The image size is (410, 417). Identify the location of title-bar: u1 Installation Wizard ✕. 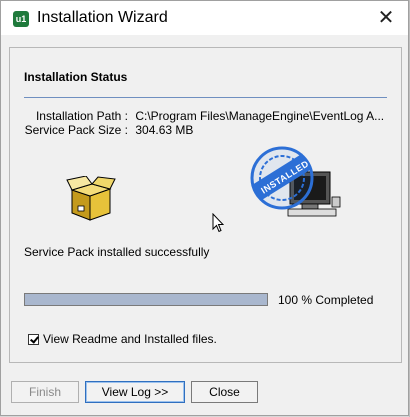
(204, 18).